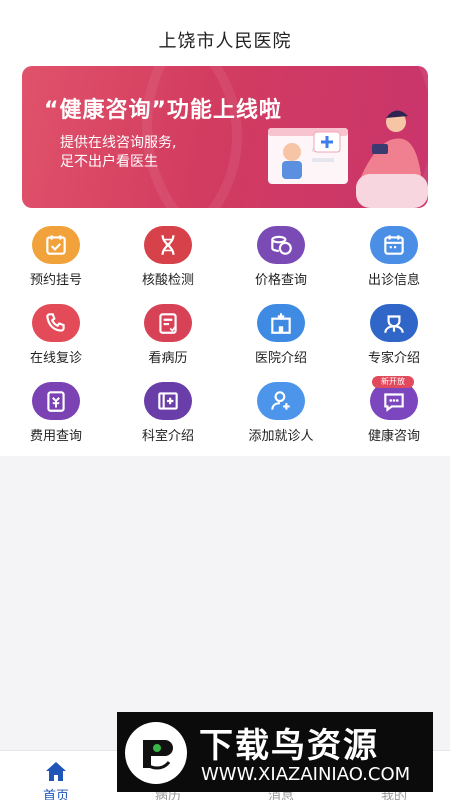  I want to click on department-icon, so click(168, 401).